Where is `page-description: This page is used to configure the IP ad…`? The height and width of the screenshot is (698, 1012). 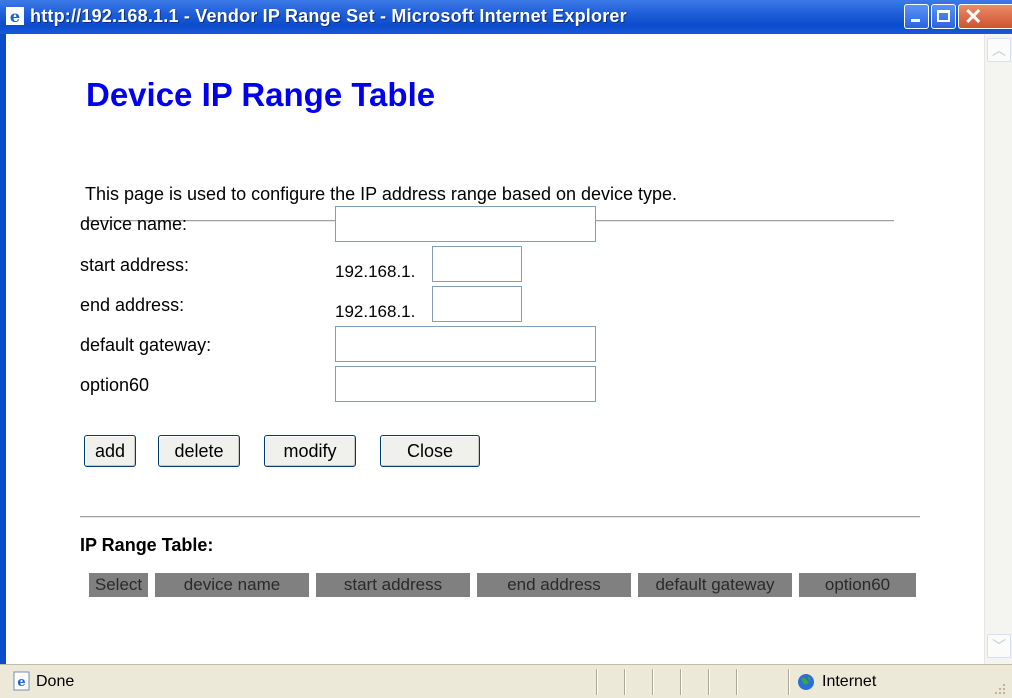 page-description: This page is used to configure the IP ad… is located at coordinates (381, 194).